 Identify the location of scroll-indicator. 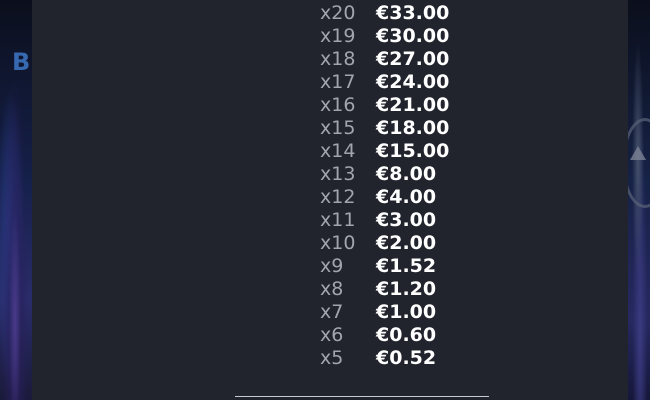
(362, 396).